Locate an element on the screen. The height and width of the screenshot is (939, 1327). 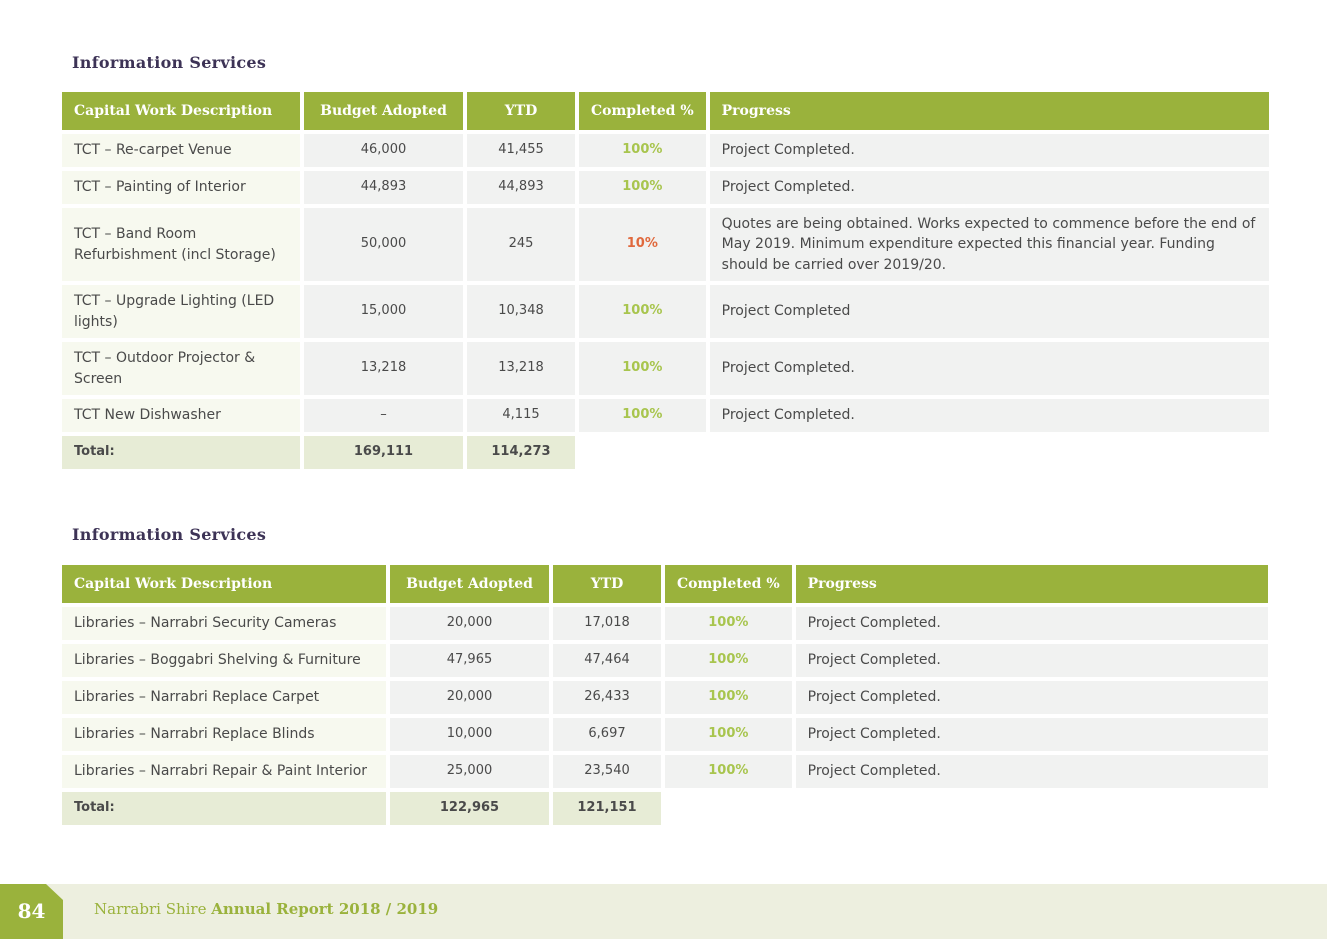
row-ytd: 13,218 is located at coordinates (521, 368).